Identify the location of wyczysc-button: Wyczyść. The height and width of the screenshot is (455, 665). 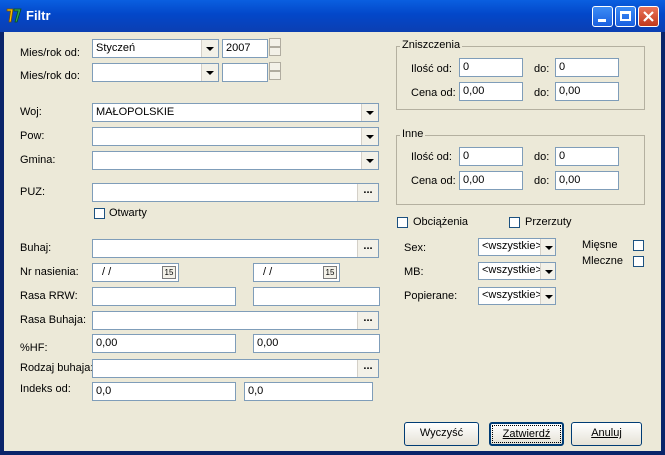
(441, 434).